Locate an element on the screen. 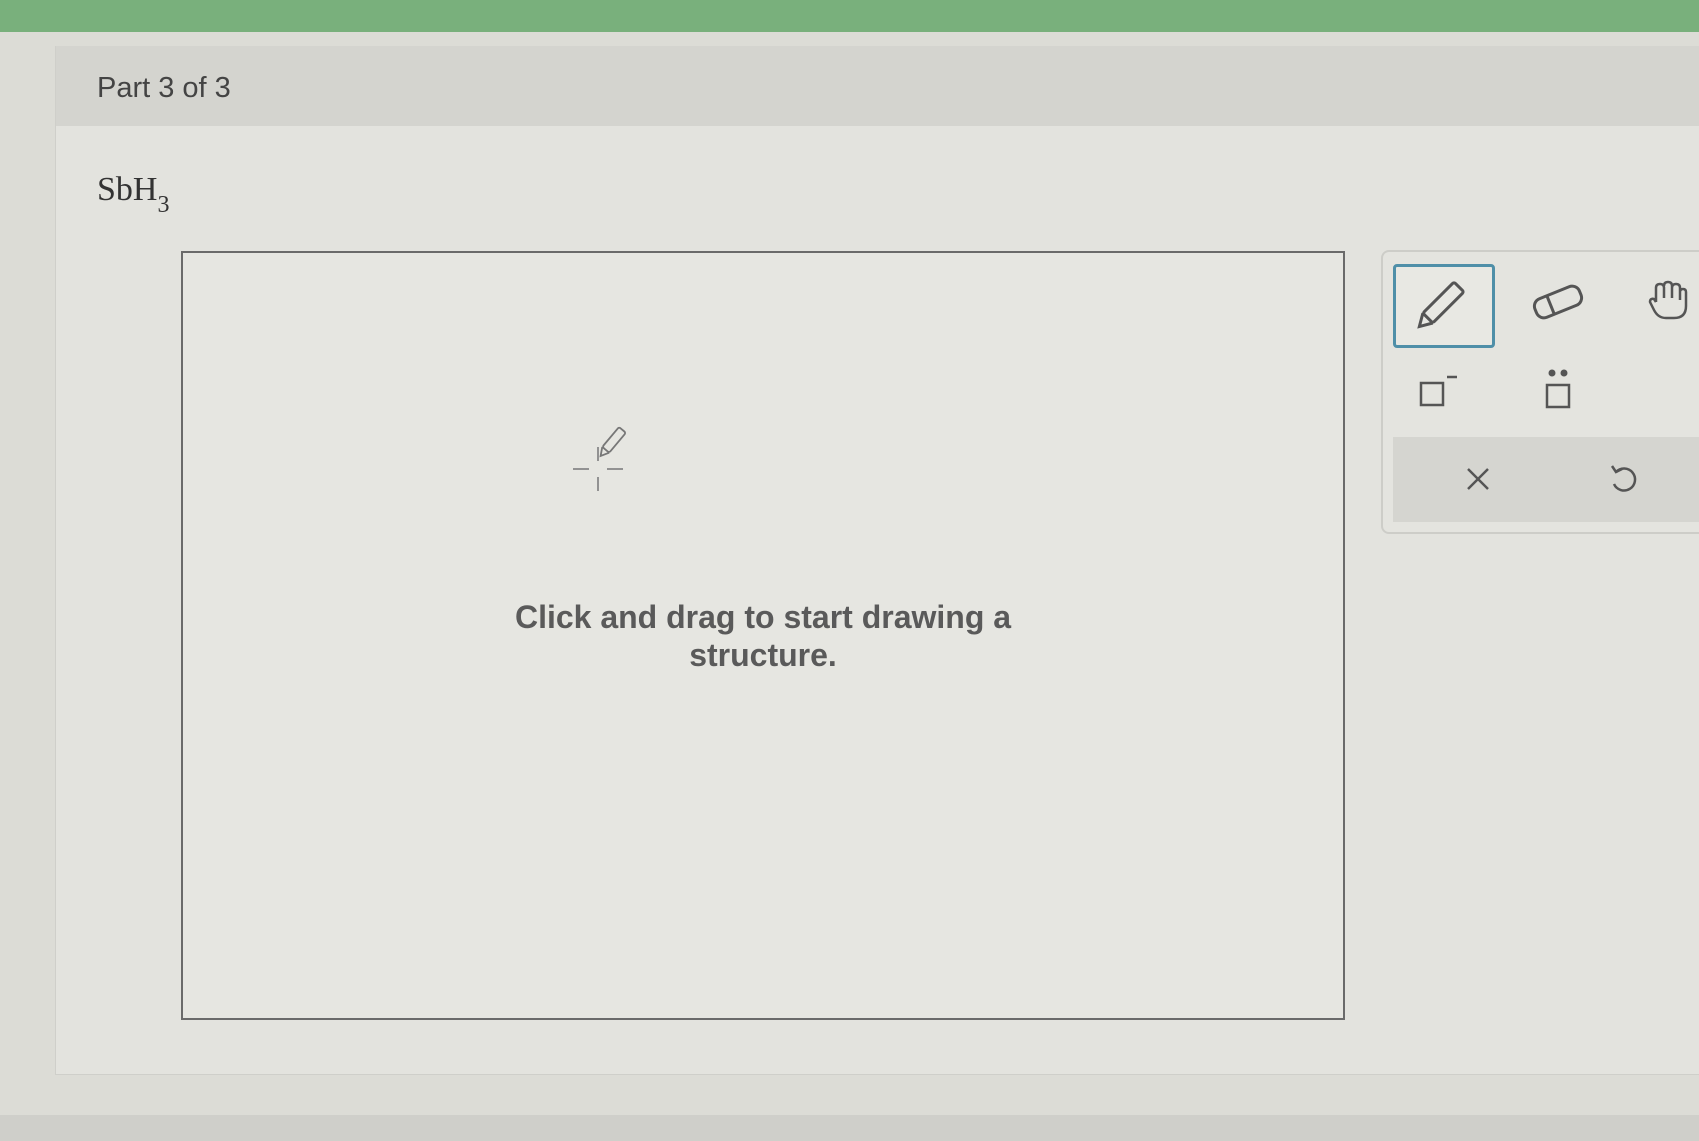 The height and width of the screenshot is (1141, 1699). clear-icon is located at coordinates (1478, 479).